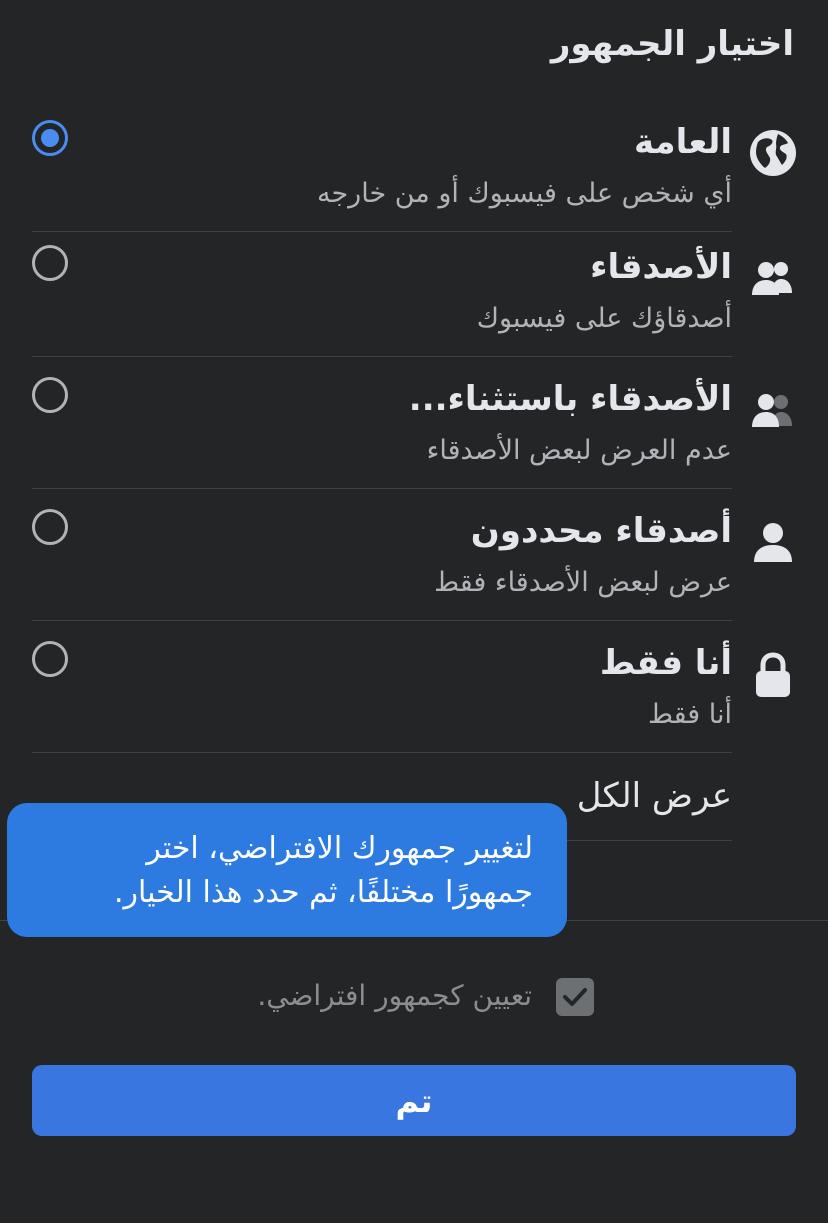 Image resolution: width=828 pixels, height=1223 pixels. I want to click on set-default-row: تعيين كجمهور افتراضي., so click(414, 998).